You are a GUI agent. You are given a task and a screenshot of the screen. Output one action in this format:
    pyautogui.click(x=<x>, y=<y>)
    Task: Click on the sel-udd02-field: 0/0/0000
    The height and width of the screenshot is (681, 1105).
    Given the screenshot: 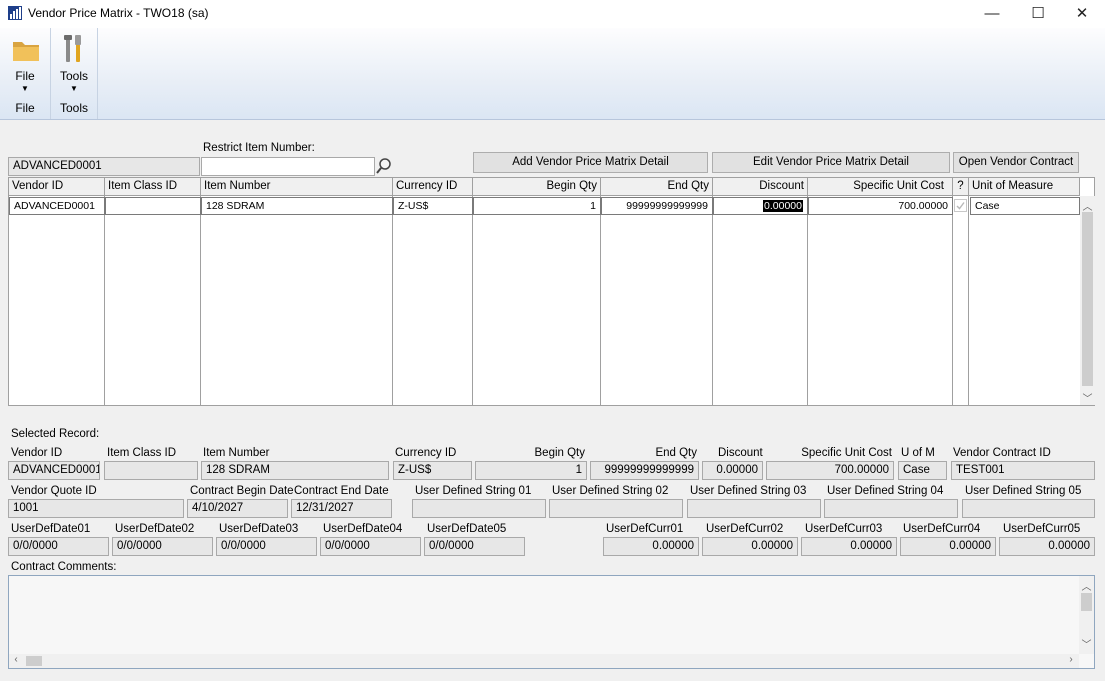 What is the action you would take?
    pyautogui.click(x=162, y=546)
    